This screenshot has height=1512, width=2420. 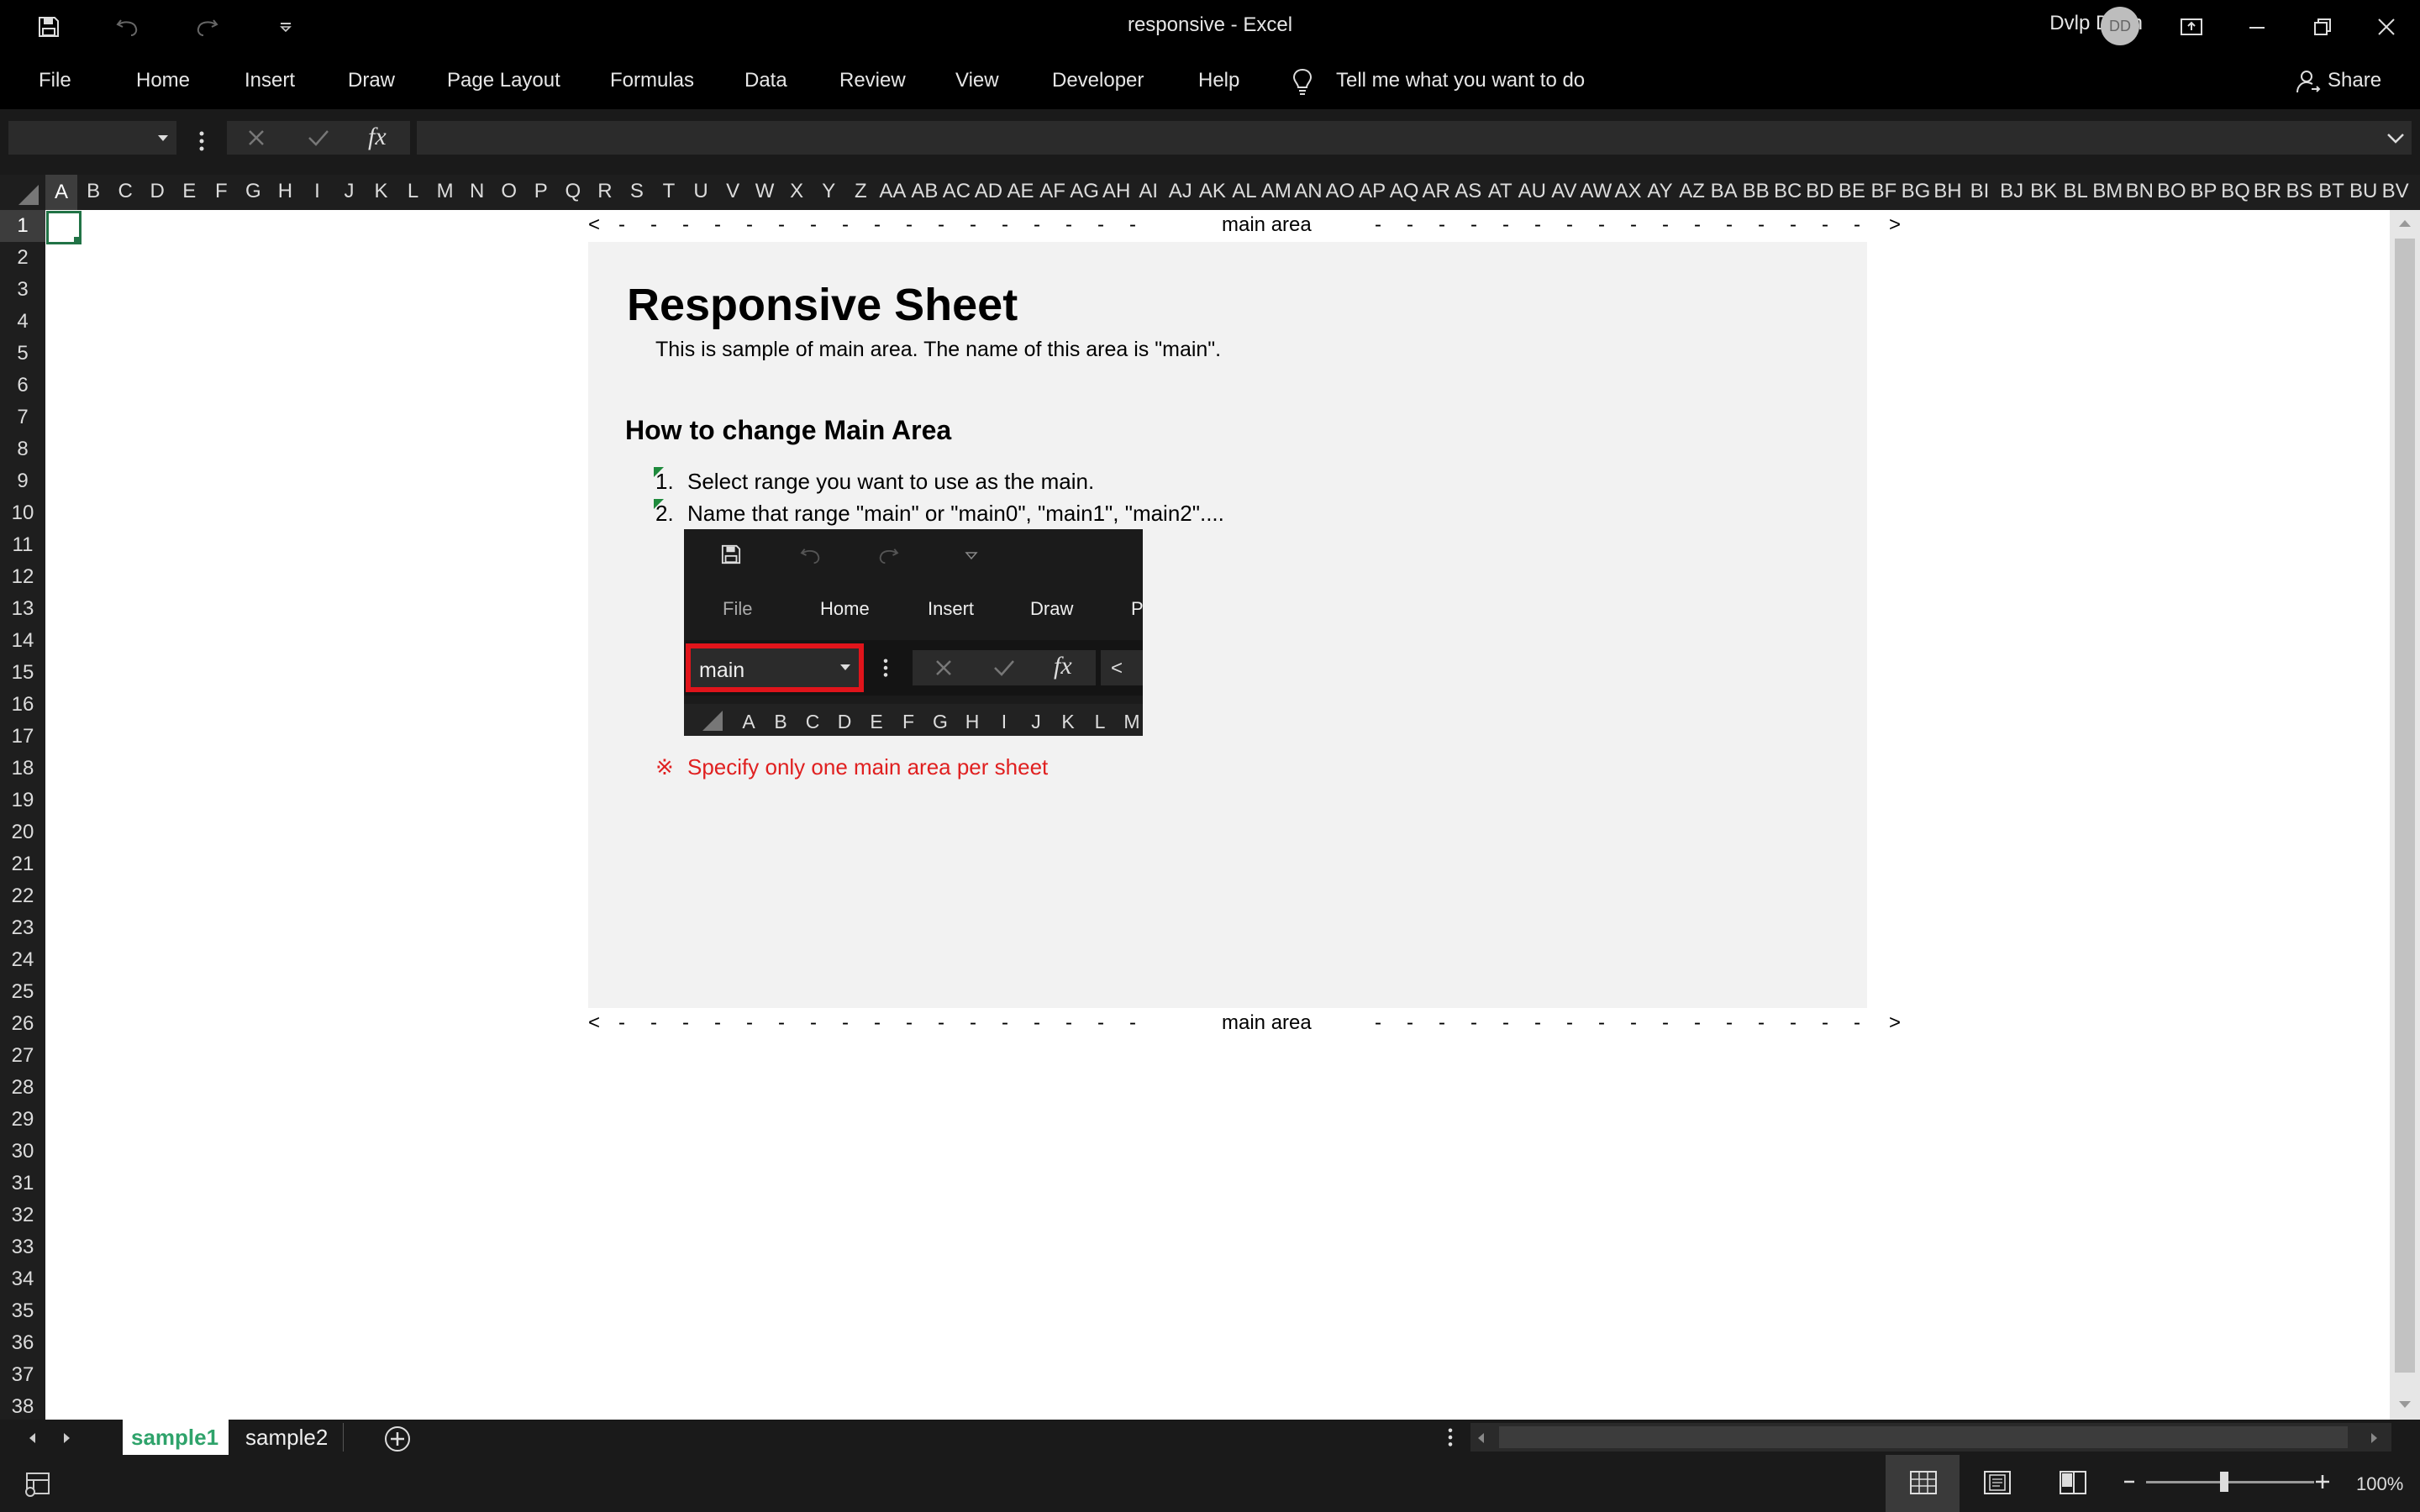 What do you see at coordinates (2235, 191) in the screenshot?
I see `column-header: BQ` at bounding box center [2235, 191].